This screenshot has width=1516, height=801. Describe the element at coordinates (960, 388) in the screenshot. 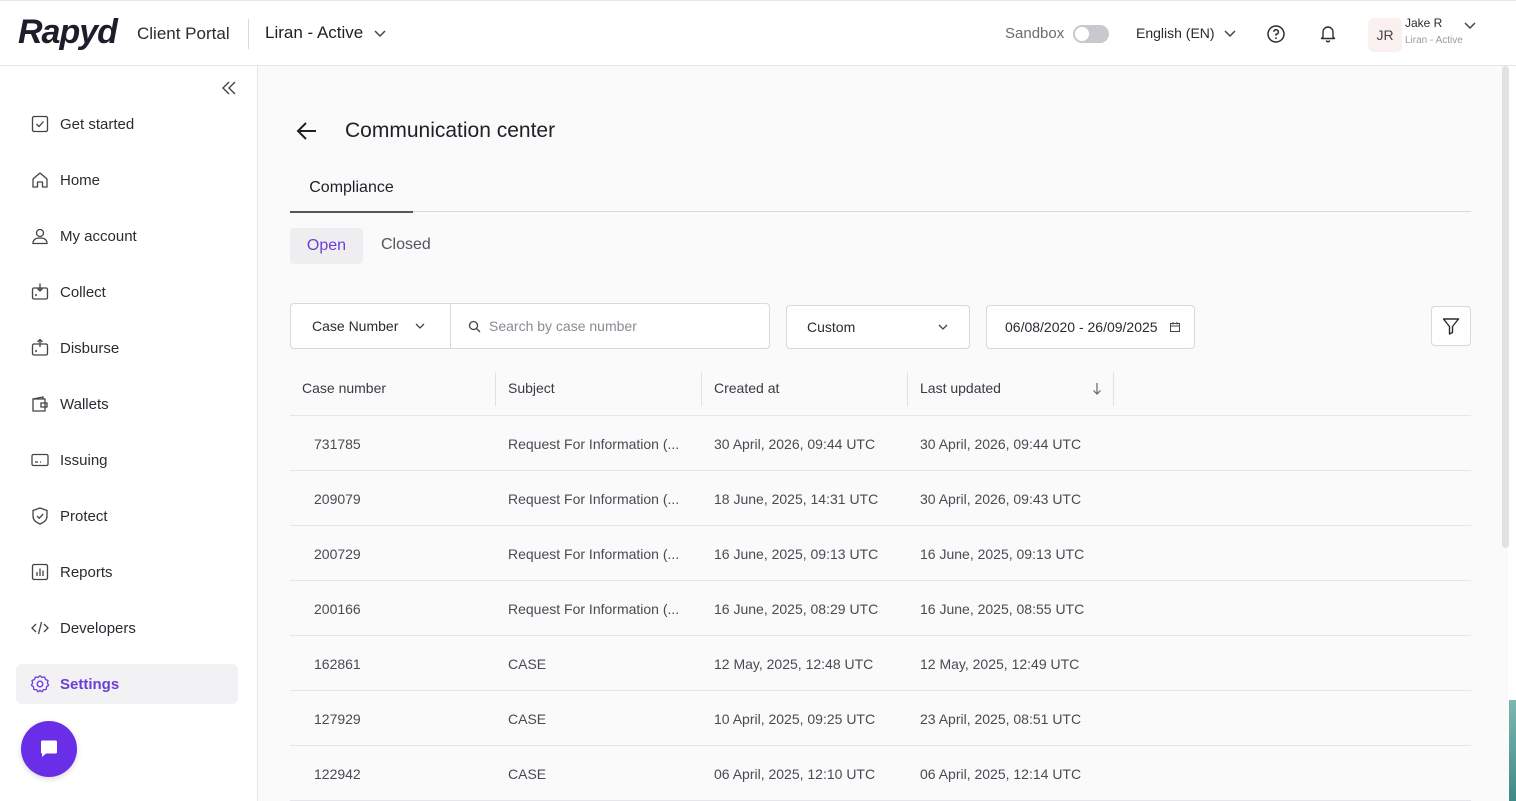

I see `column-header-last-updated: Last updated` at that location.